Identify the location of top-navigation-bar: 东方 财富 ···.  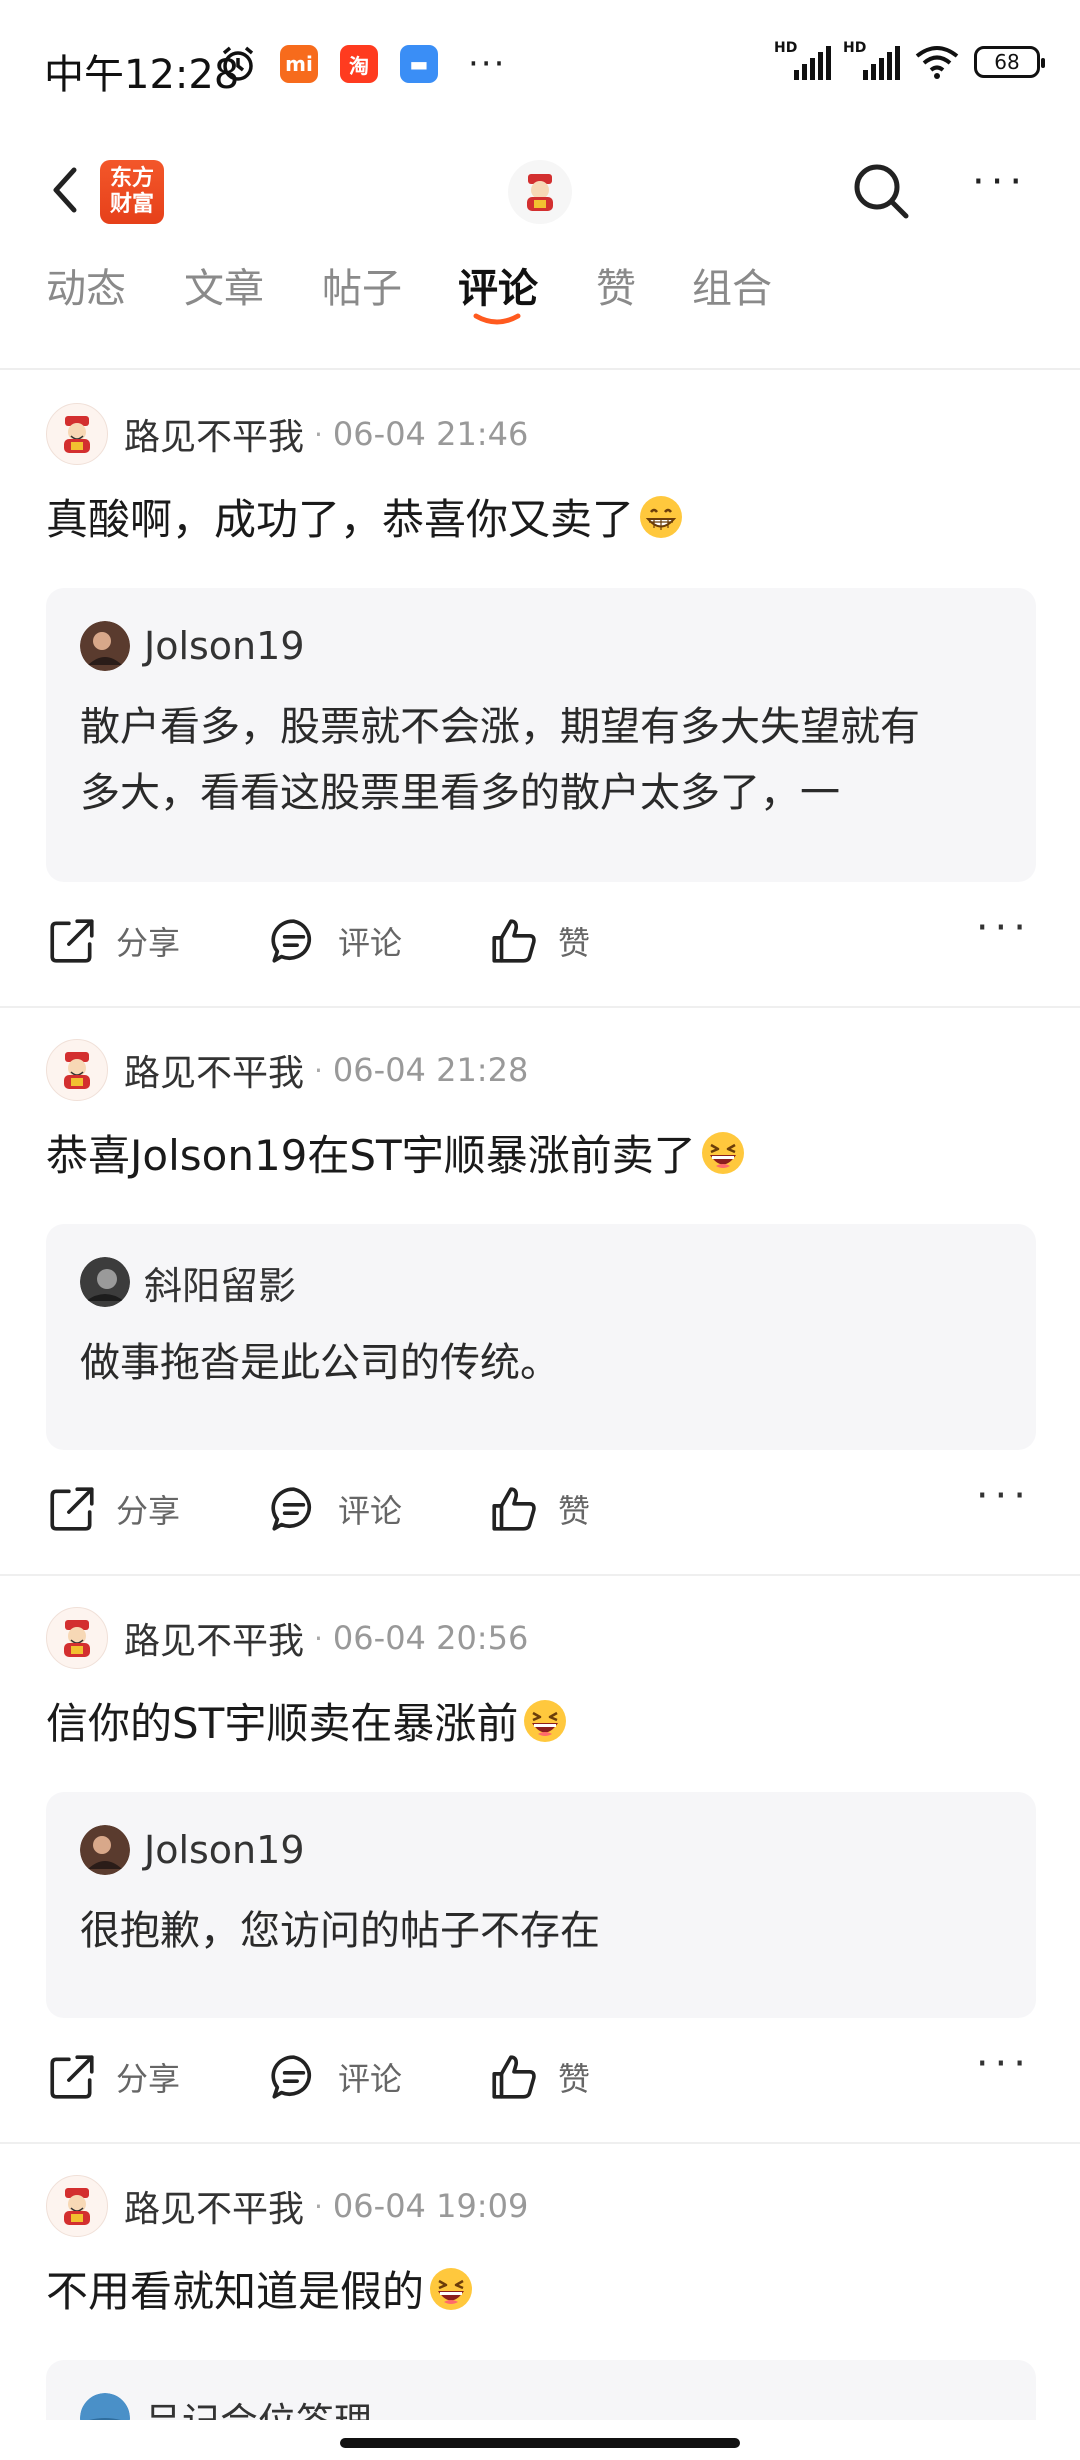
(540, 195).